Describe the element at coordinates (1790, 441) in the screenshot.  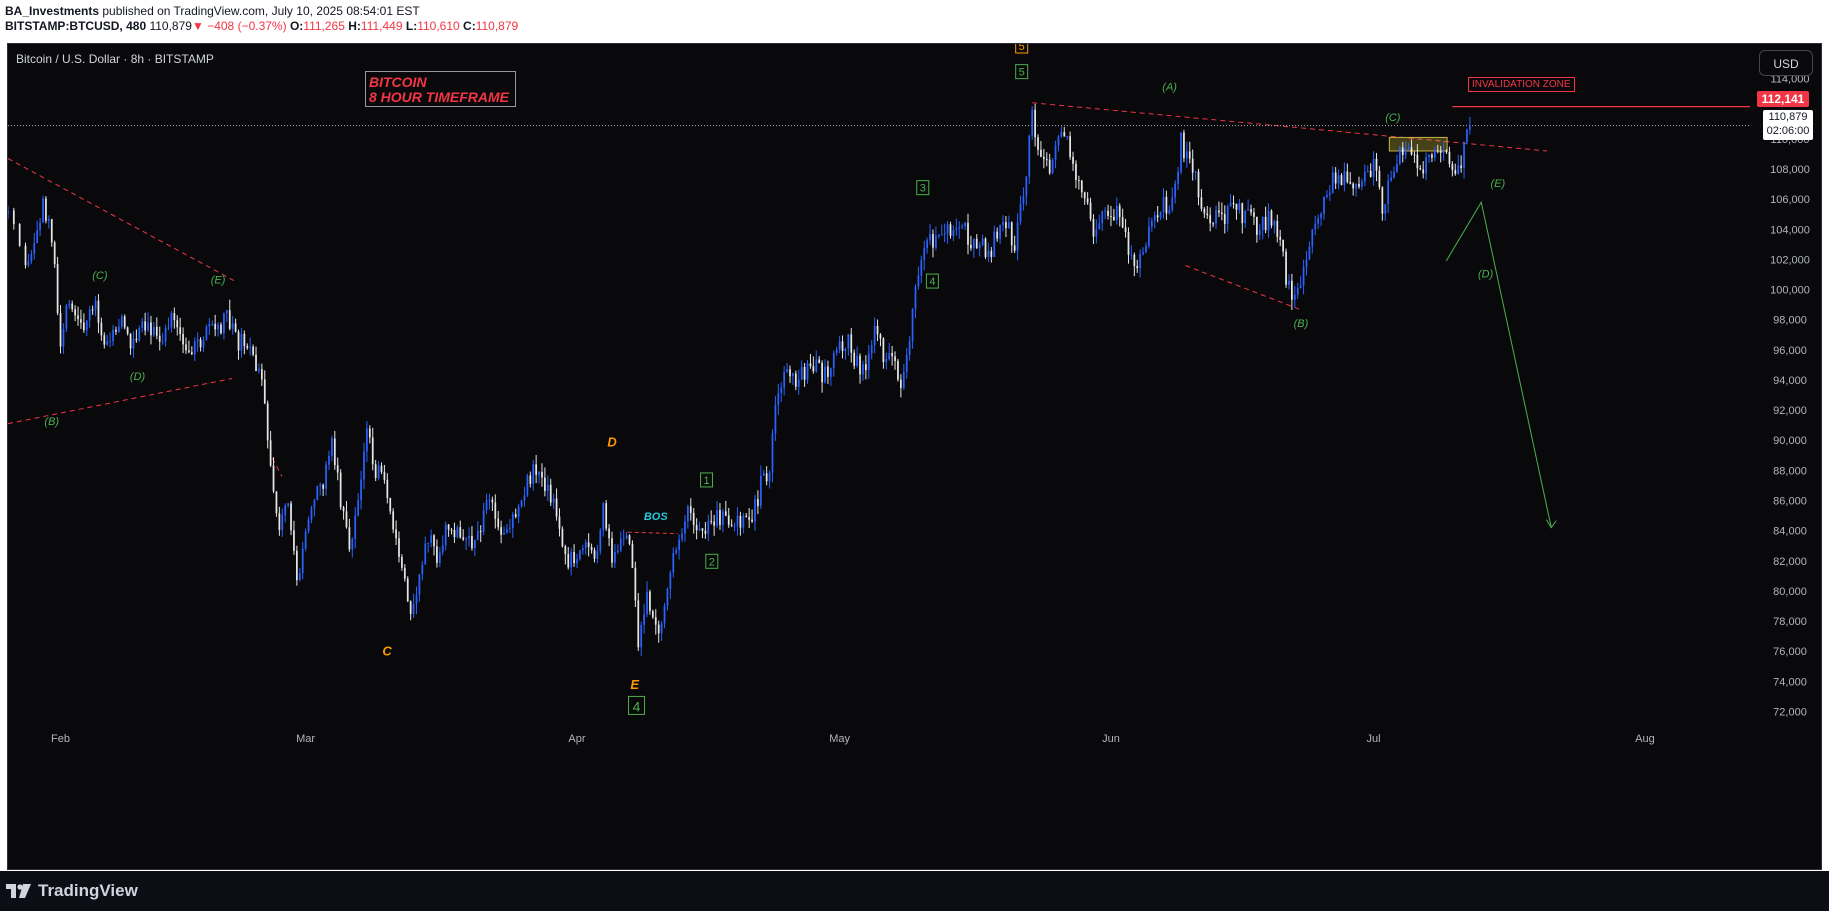
I see `price-tick-label: 90,000` at that location.